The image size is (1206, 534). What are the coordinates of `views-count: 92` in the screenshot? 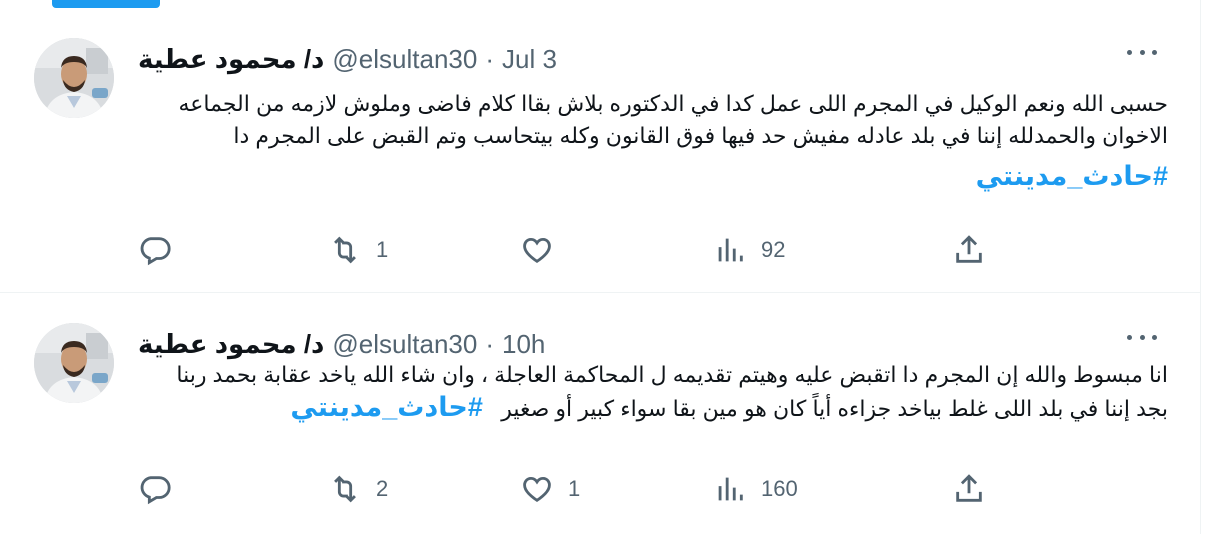 It's located at (773, 249).